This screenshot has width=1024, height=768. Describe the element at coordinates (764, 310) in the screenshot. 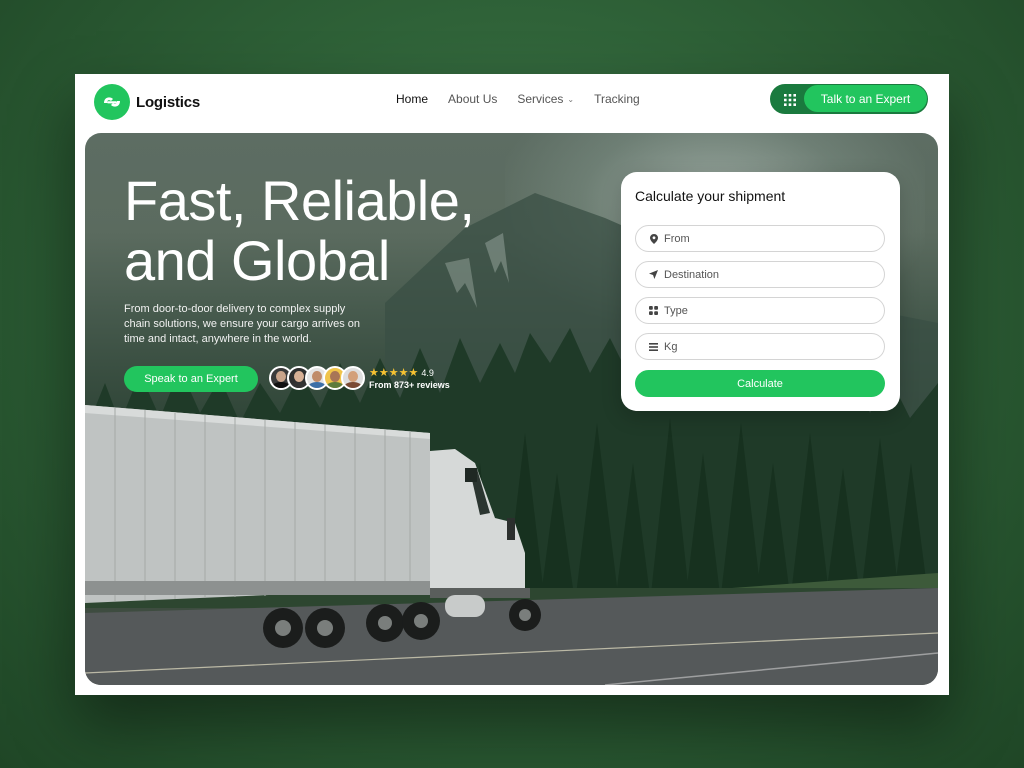

I see `type-input` at that location.